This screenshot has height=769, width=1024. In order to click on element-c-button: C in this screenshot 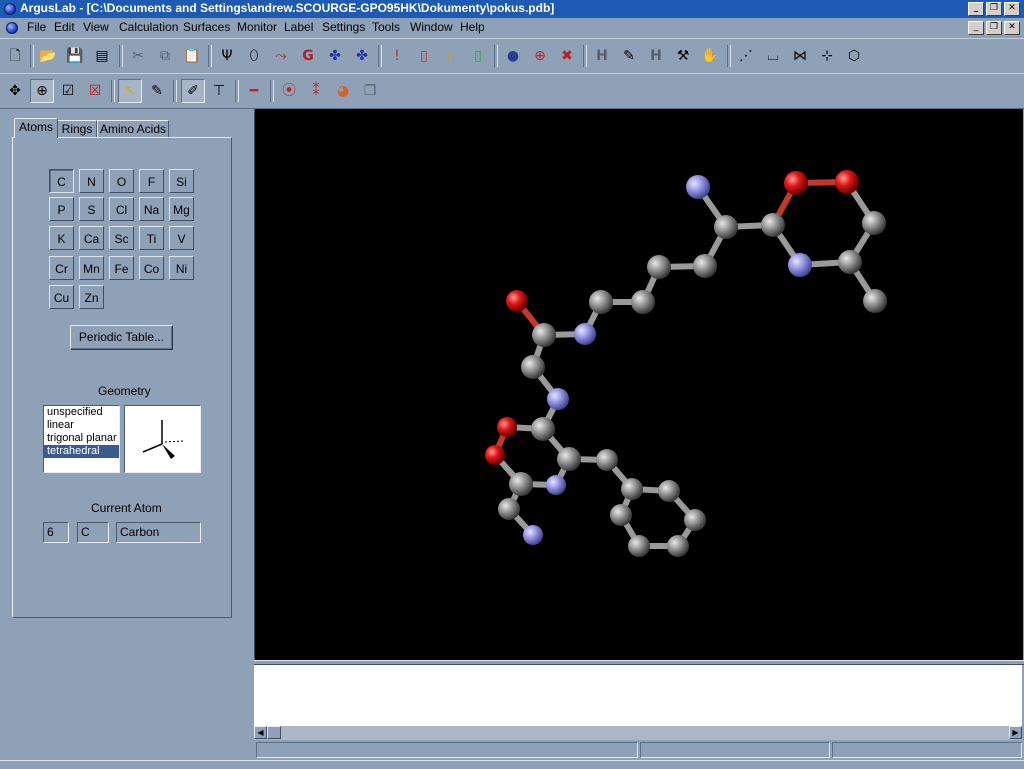, I will do `click(61, 181)`.